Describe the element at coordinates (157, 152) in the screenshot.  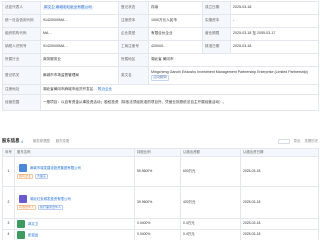
I see `col-ratio: 持股比例` at that location.